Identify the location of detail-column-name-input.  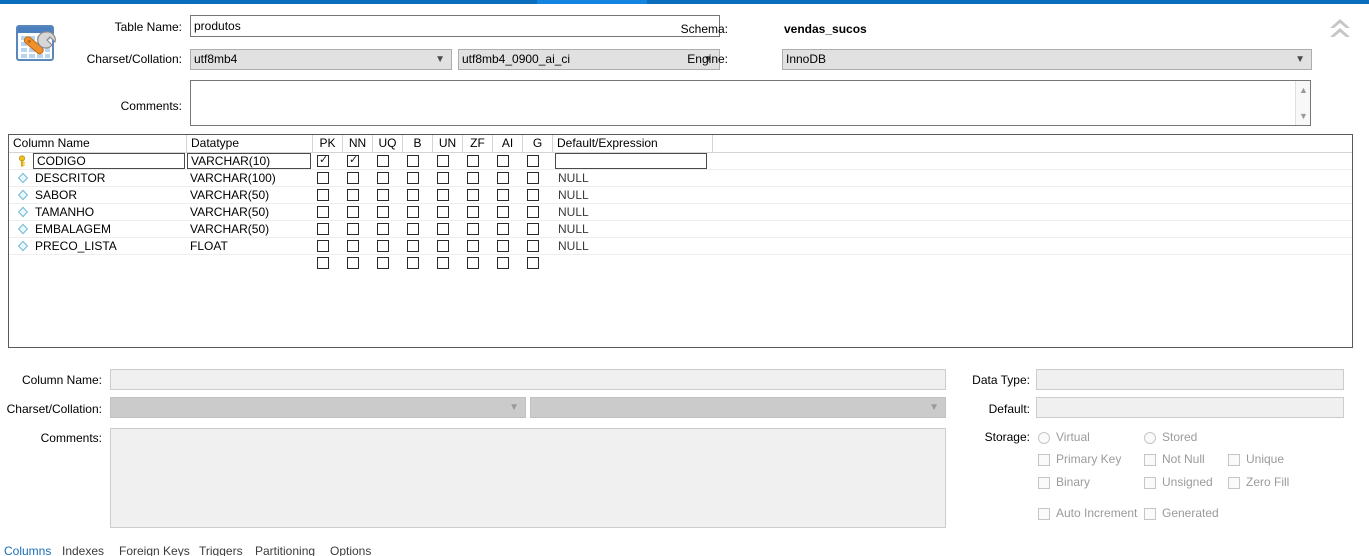
(528, 379).